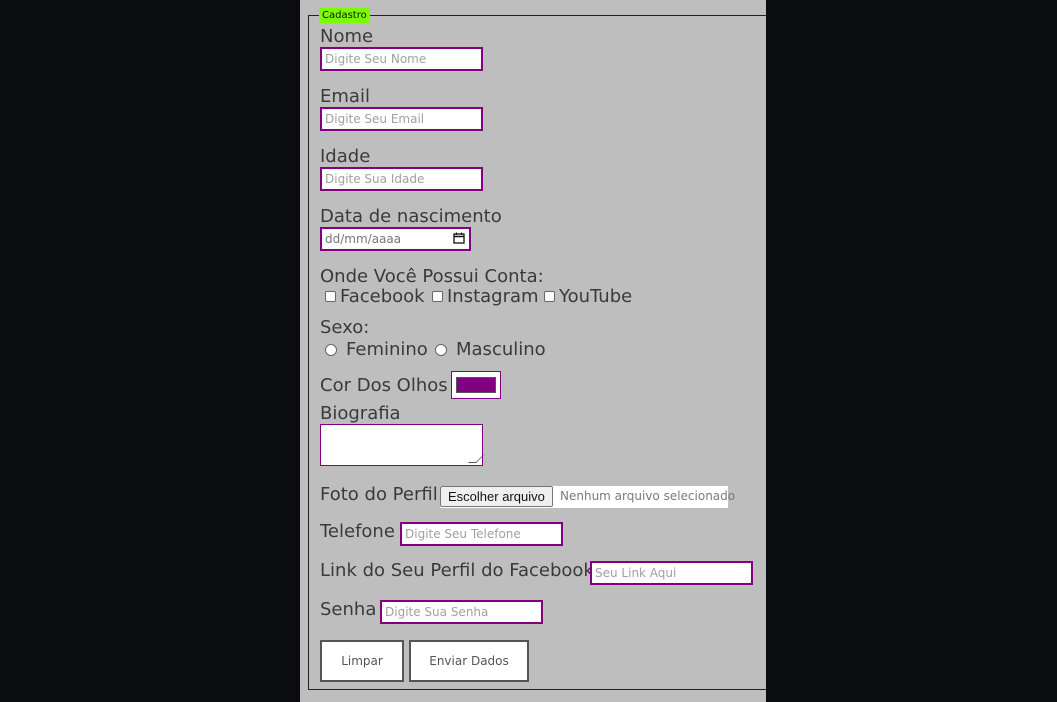 The image size is (1057, 702). Describe the element at coordinates (461, 612) in the screenshot. I see `password-input` at that location.